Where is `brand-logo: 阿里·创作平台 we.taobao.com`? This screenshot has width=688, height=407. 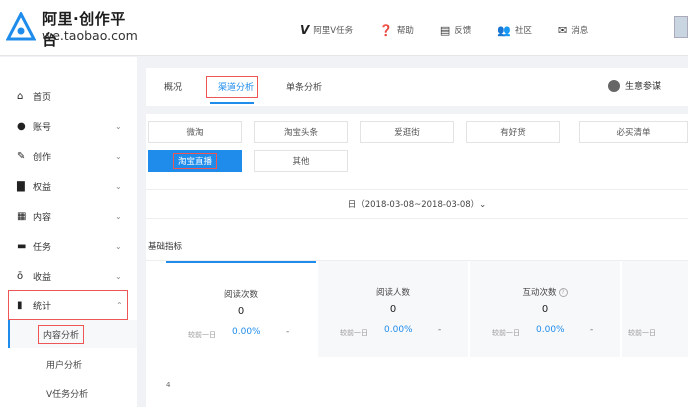 brand-logo: 阿里·创作平台 we.taobao.com is located at coordinates (72, 28).